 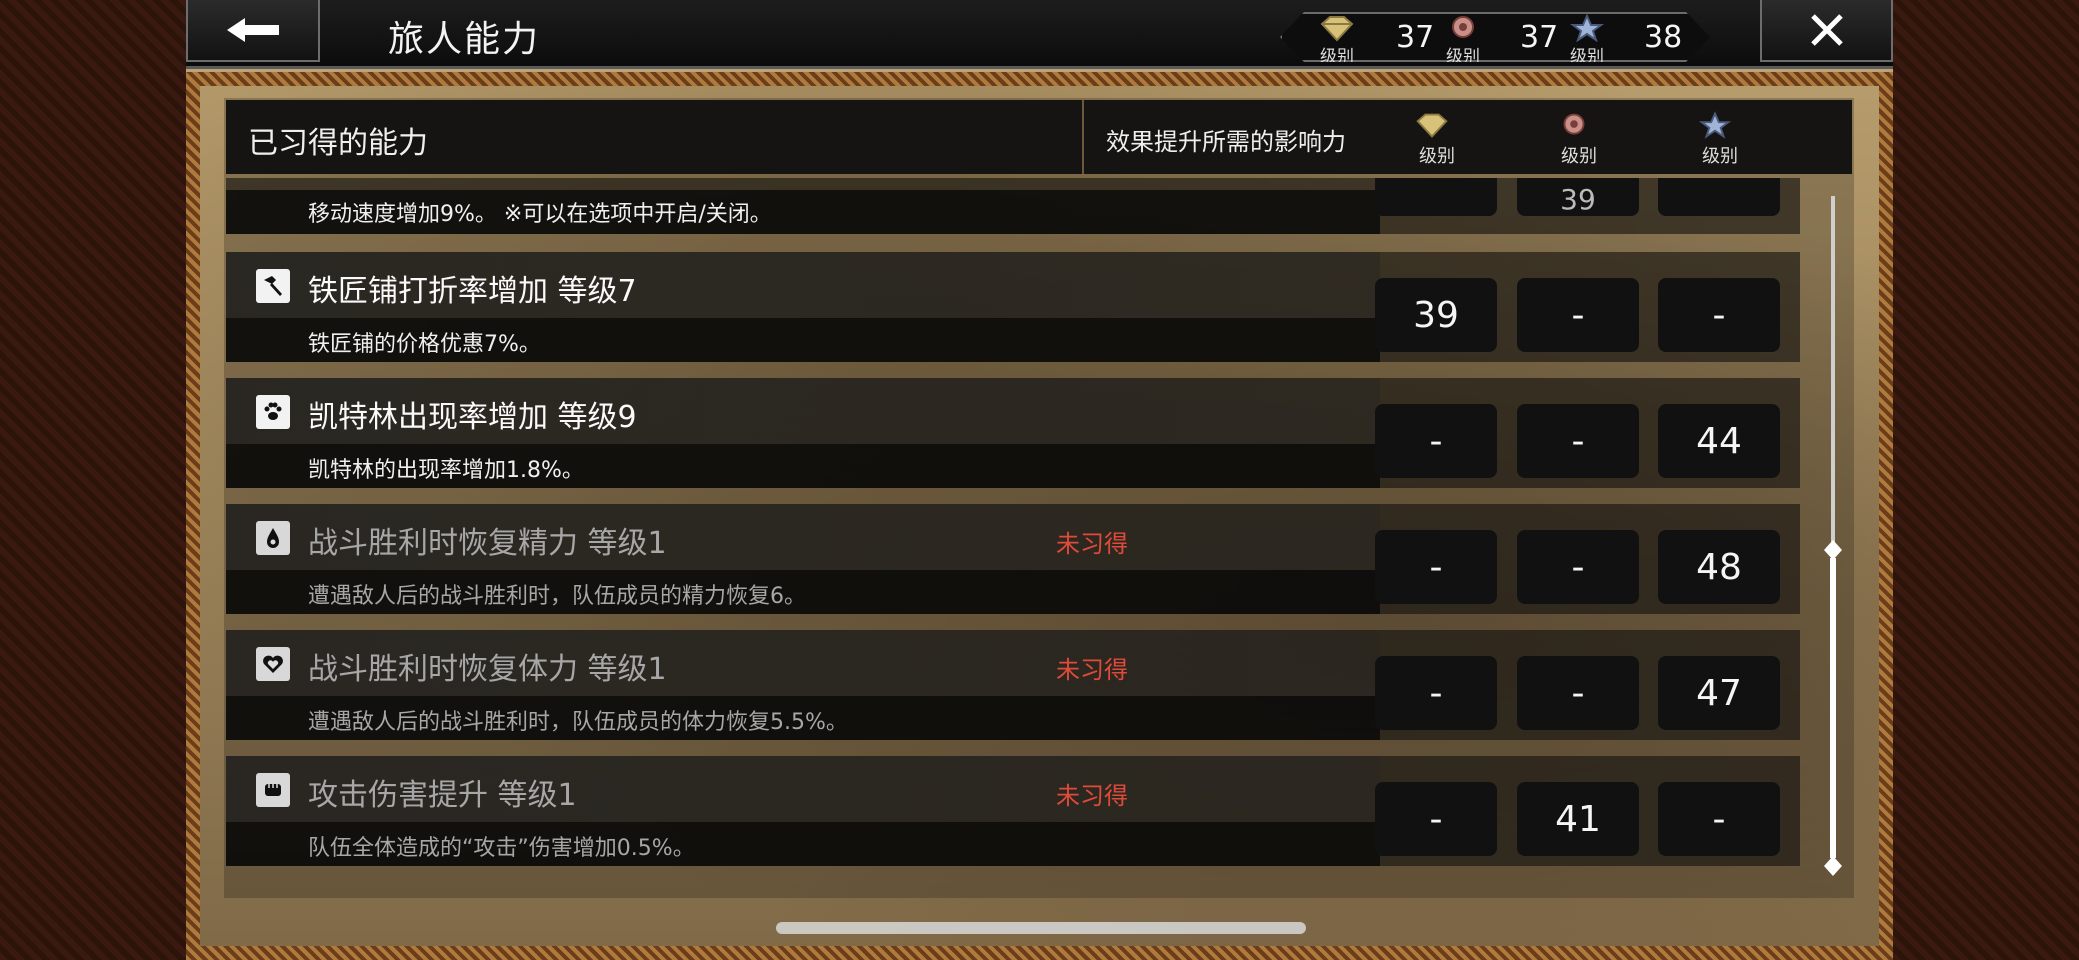 What do you see at coordinates (1495, 37) in the screenshot?
I see `rank-summary: 级别 37 级别 37 级别 38` at bounding box center [1495, 37].